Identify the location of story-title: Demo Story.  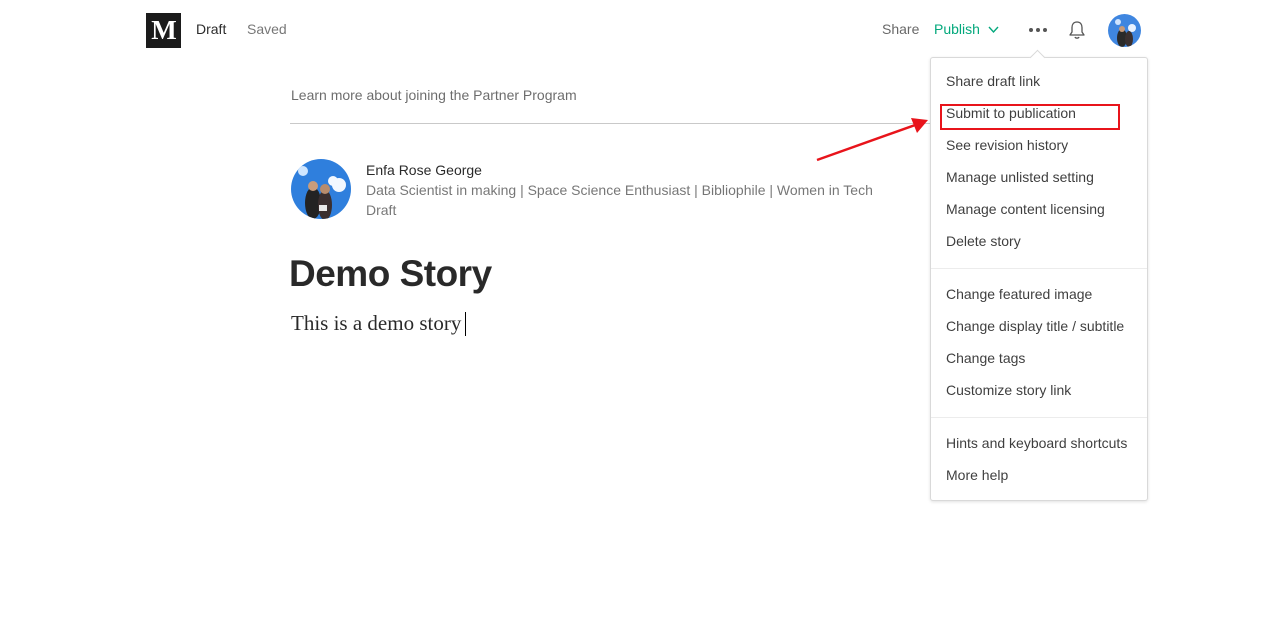
(390, 274).